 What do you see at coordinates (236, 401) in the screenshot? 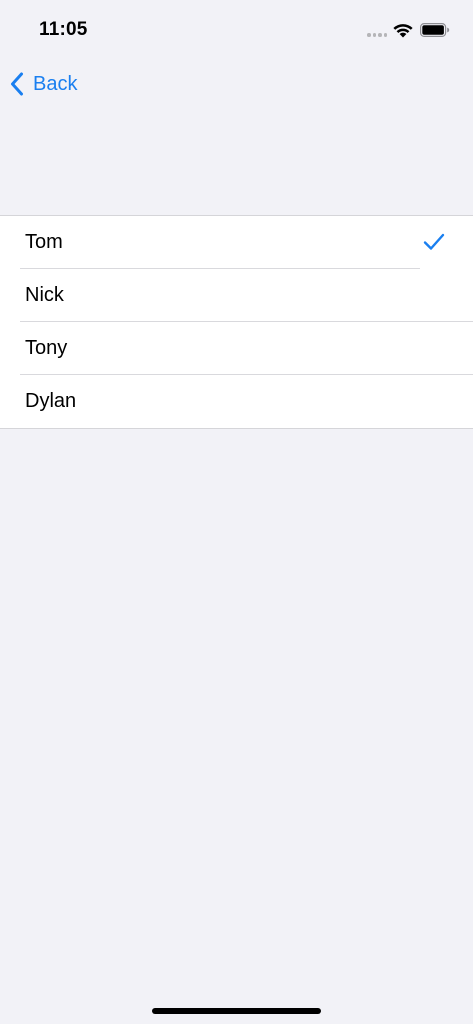
I see `list-item-dylan: Dylan` at bounding box center [236, 401].